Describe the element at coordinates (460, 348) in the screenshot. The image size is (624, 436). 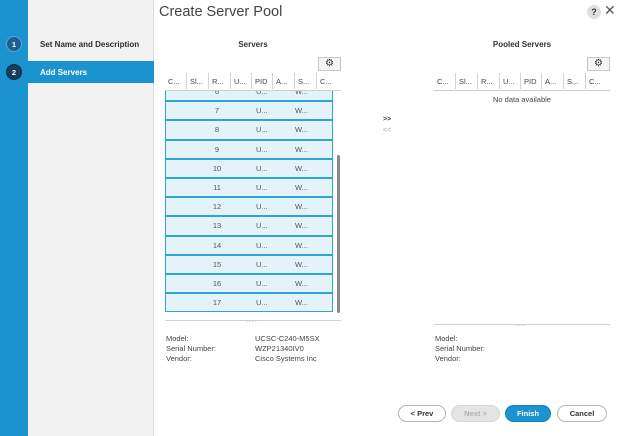
I see `pooled-serial-label: Serial Number:` at that location.